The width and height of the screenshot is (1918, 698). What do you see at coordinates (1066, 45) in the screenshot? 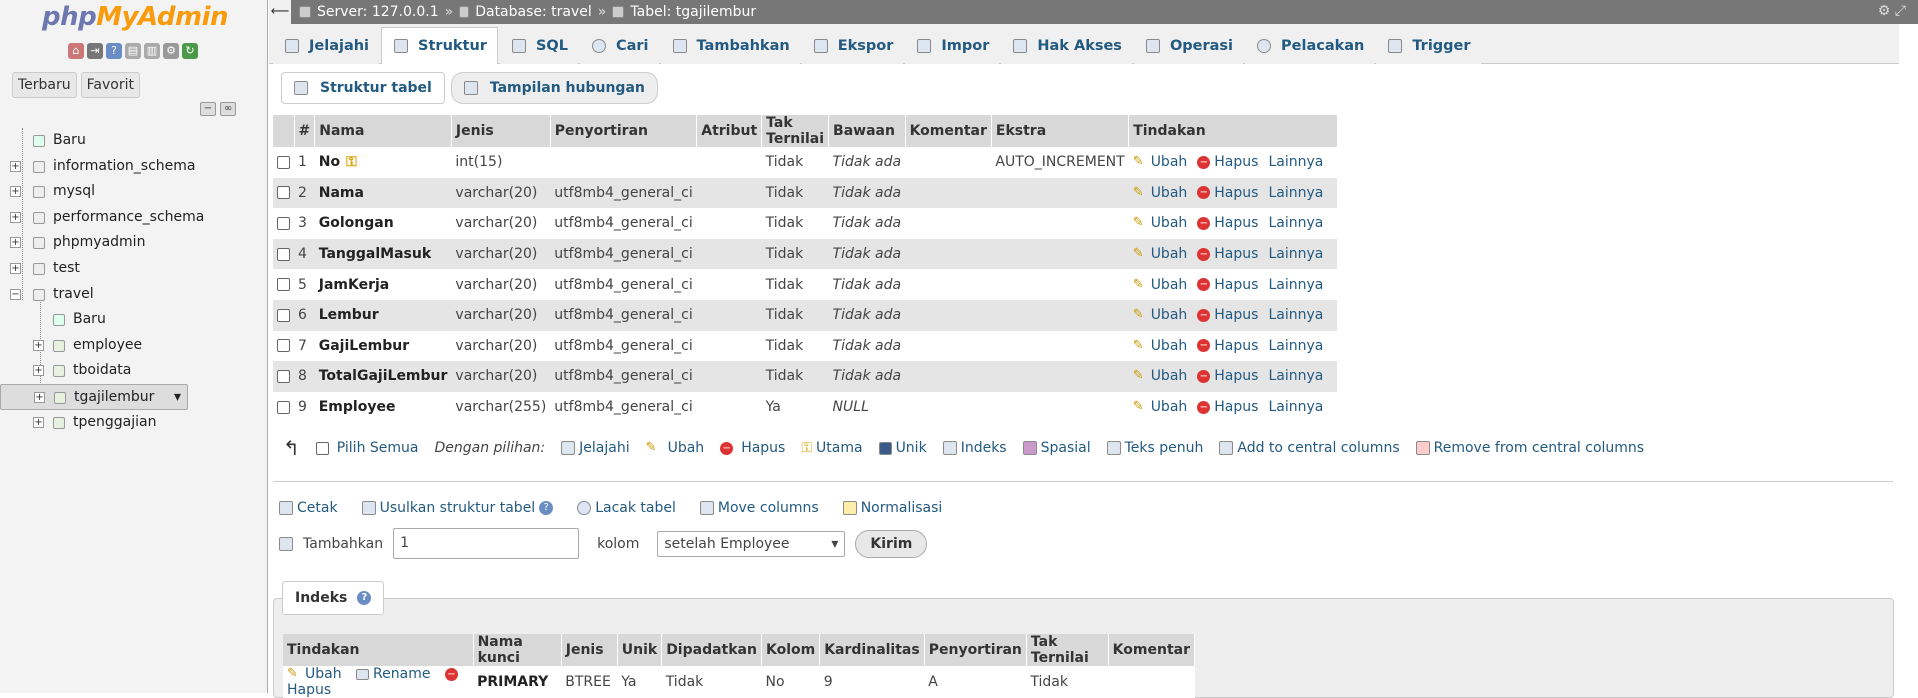
I see `tab-hak-akses: Hak Akses` at bounding box center [1066, 45].